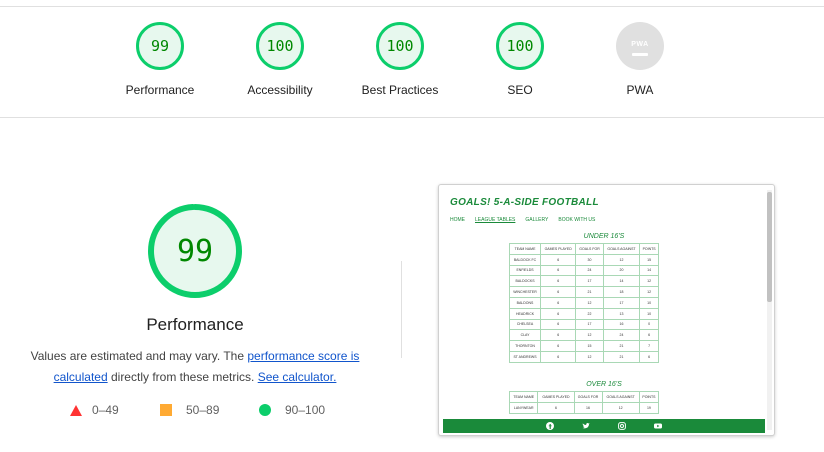 This screenshot has height=452, width=824. I want to click on legend-average: 50–89, so click(189, 410).